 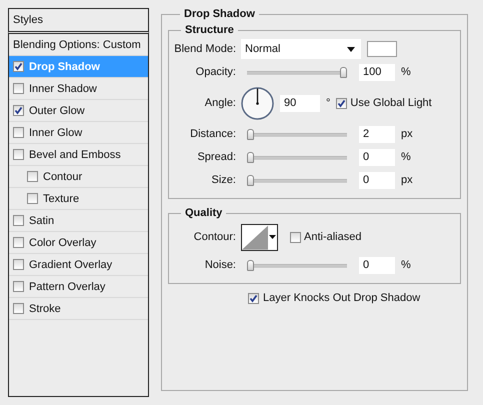 I want to click on field-label: Size:, so click(x=223, y=180).